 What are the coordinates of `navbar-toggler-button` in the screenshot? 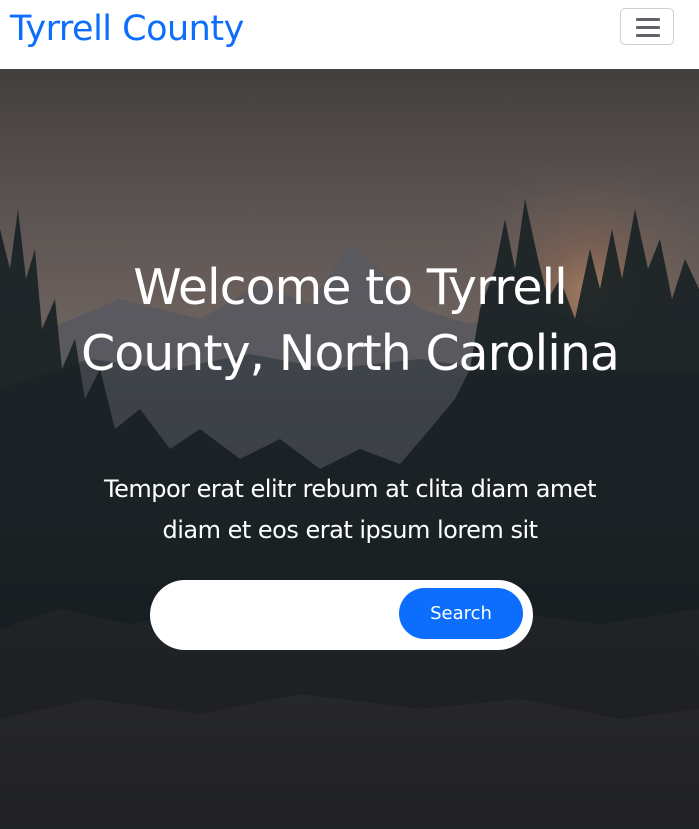 It's located at (647, 26).